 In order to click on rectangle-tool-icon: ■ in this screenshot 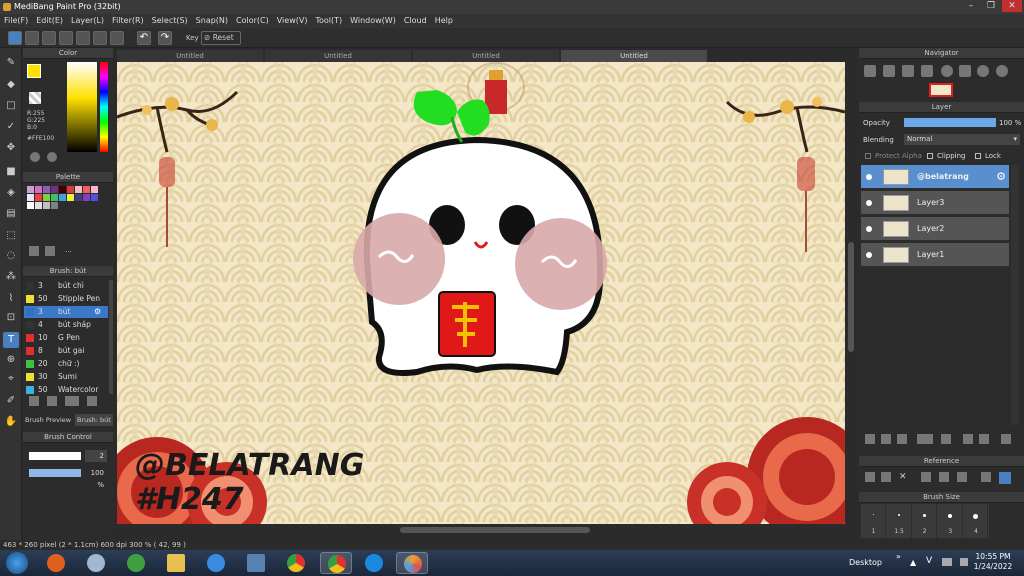, I will do `click(11, 172)`.